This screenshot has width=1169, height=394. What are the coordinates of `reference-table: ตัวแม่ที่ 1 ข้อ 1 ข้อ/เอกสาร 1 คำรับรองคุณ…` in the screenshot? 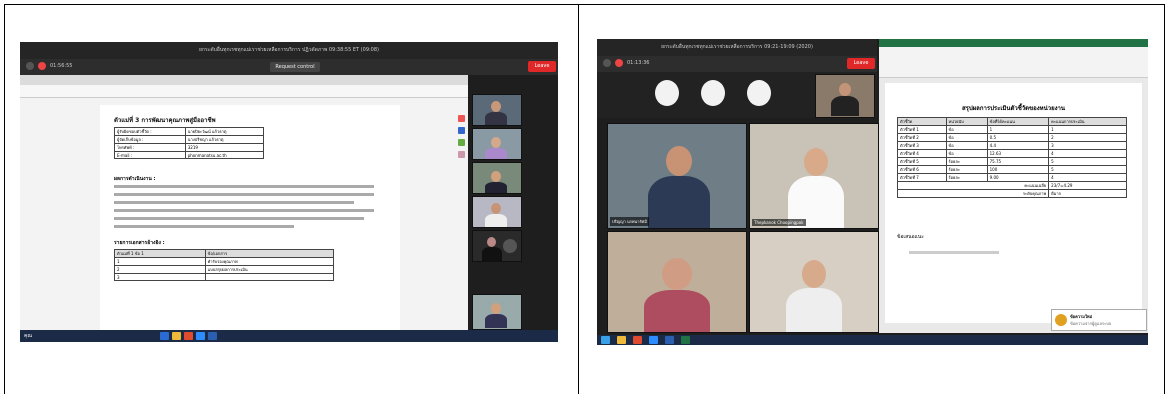 It's located at (224, 265).